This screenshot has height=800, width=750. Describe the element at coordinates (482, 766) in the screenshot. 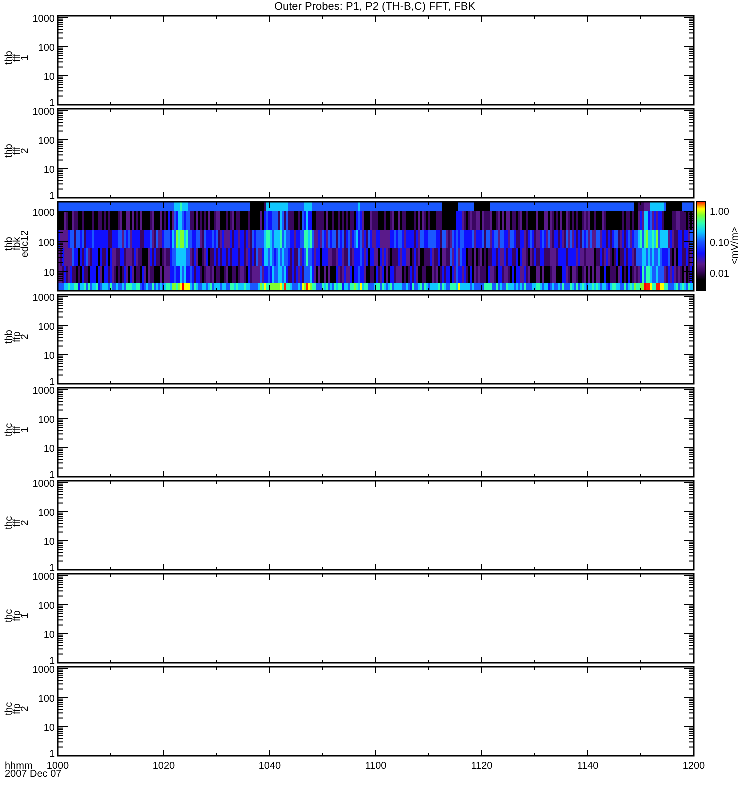

I see `x-axis-label: 1120` at that location.